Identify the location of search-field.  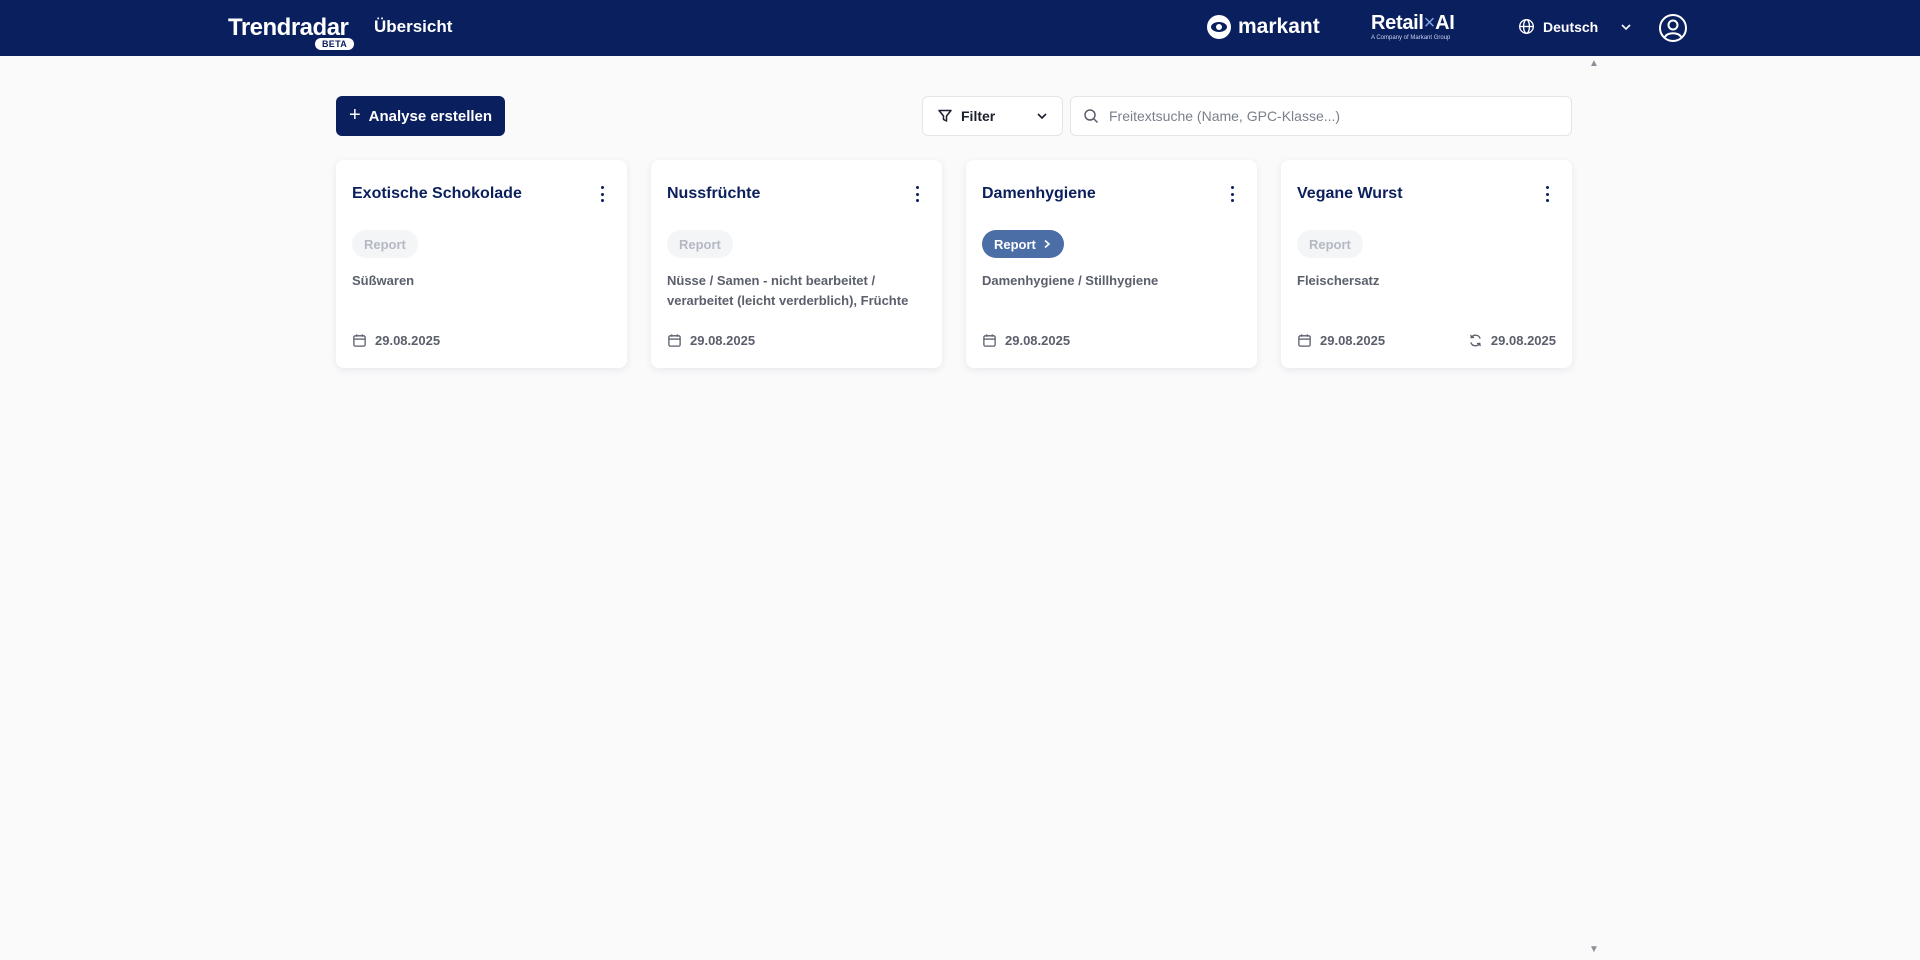
(1321, 116).